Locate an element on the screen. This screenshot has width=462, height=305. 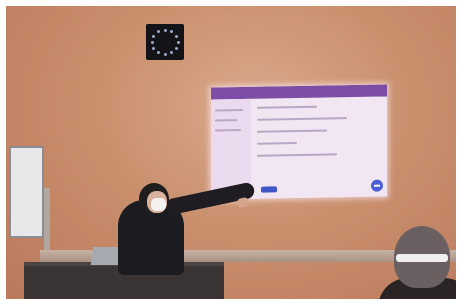
projected-app-header is located at coordinates (299, 92).